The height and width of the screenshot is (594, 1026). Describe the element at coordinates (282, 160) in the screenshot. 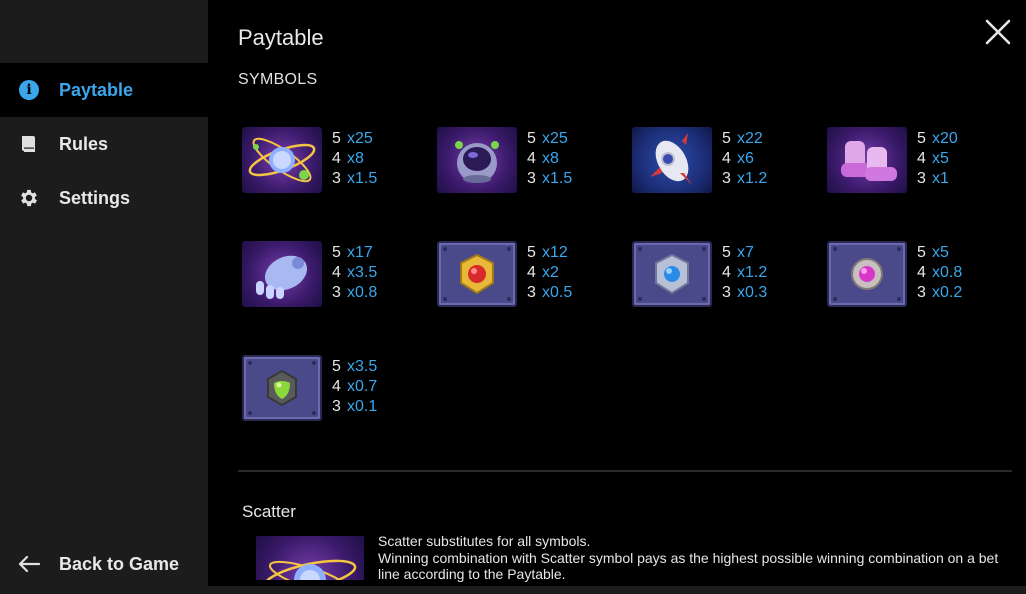

I see `atom-planet-icon` at that location.